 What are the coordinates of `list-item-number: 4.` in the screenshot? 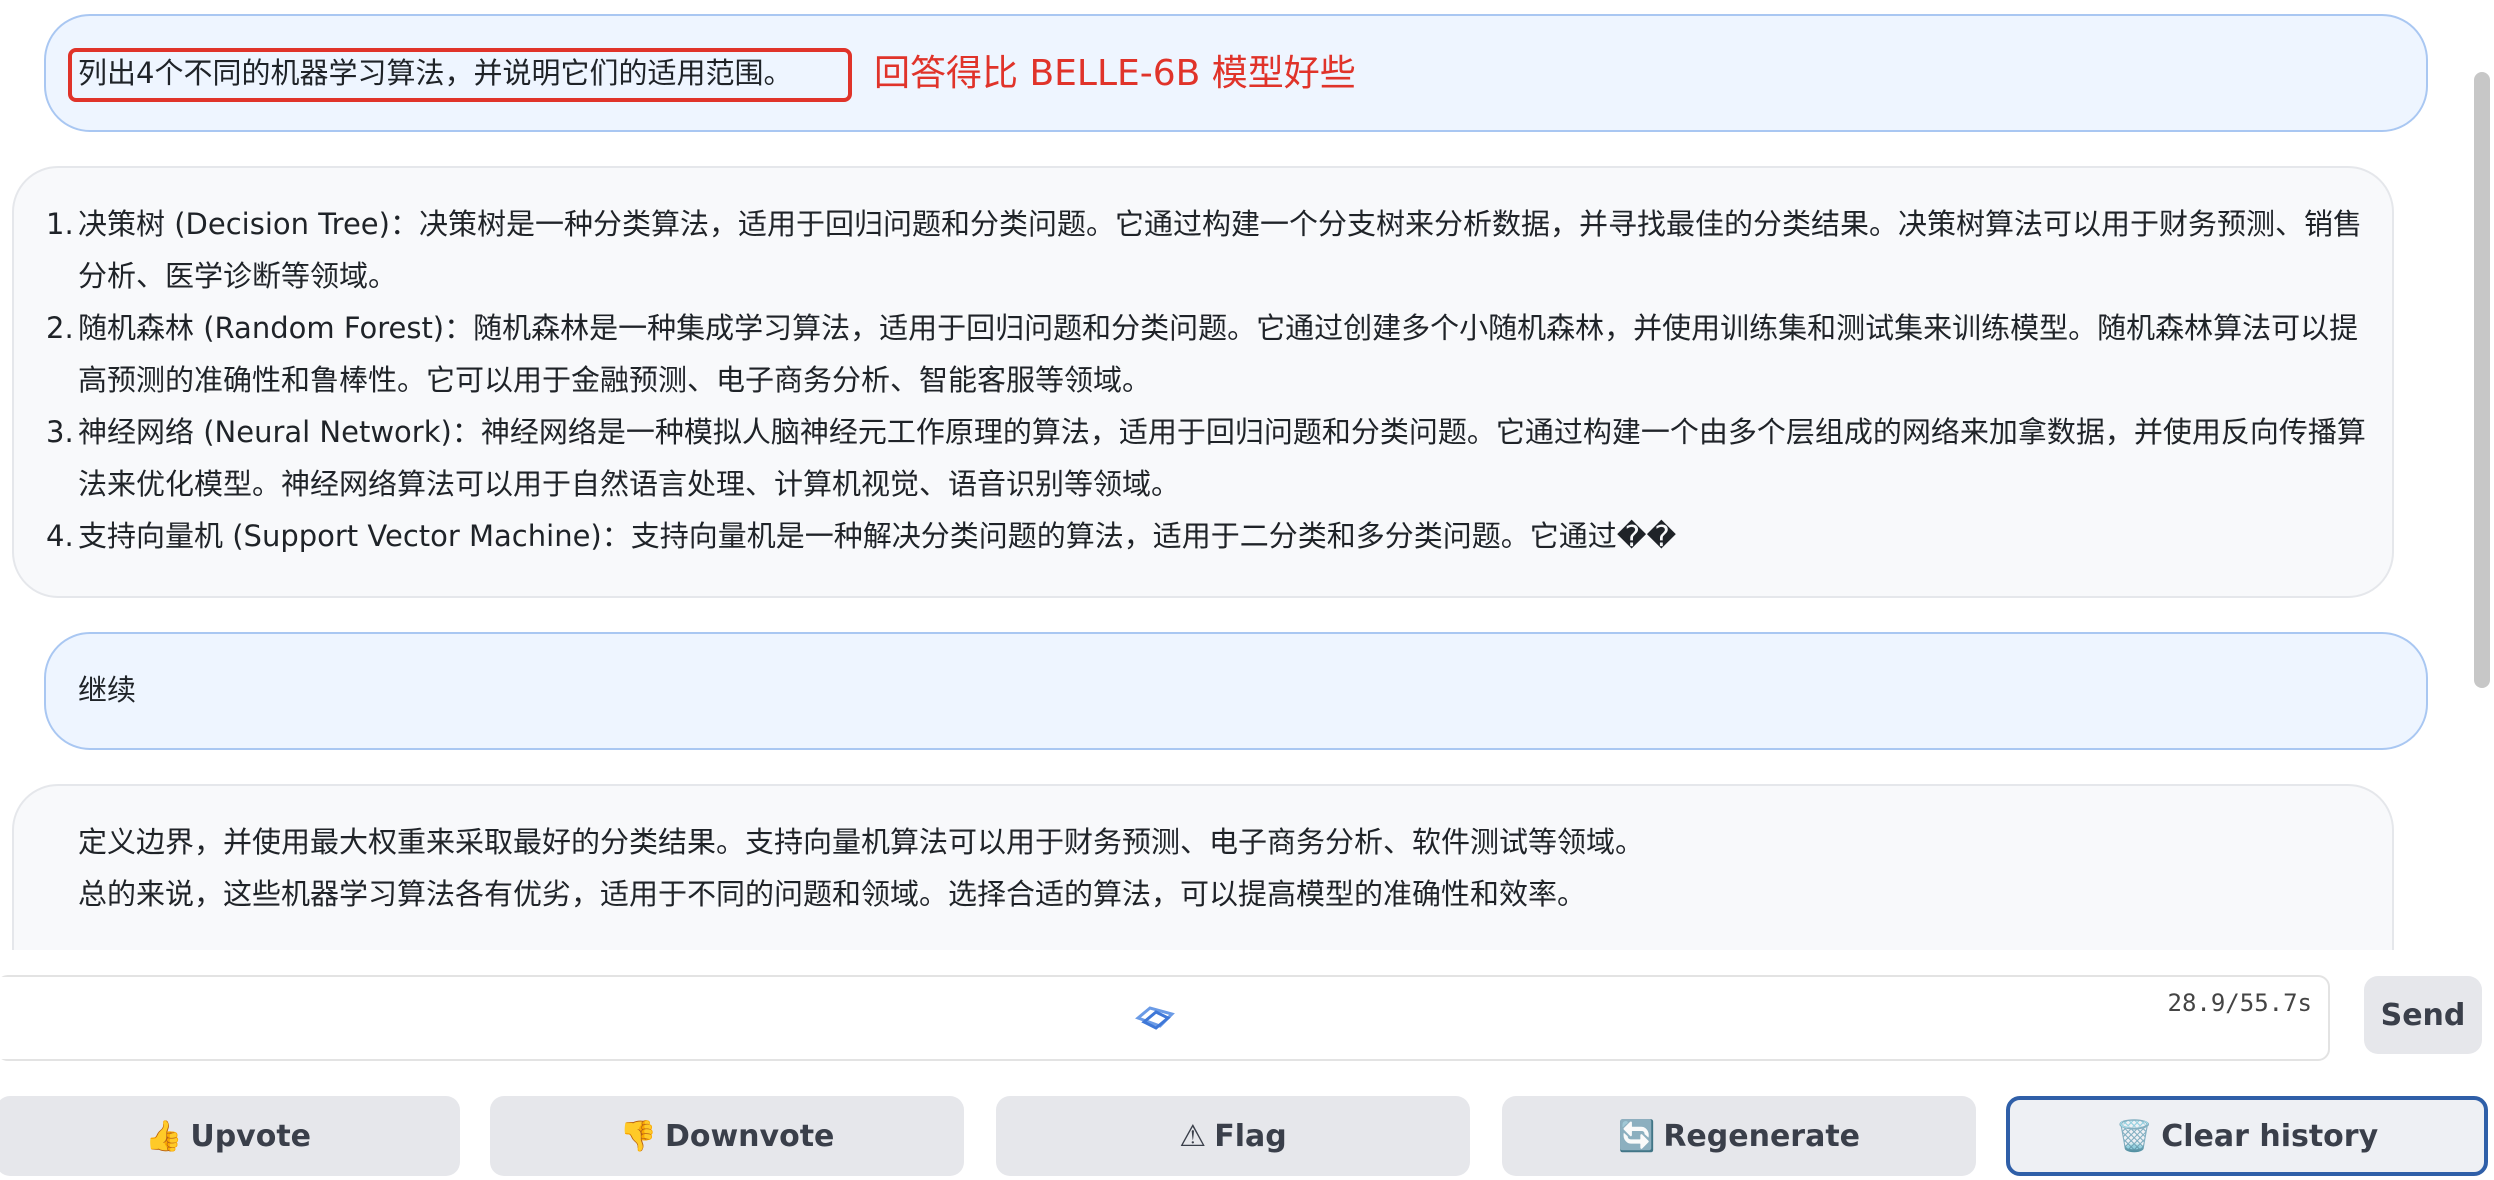 It's located at (60, 536).